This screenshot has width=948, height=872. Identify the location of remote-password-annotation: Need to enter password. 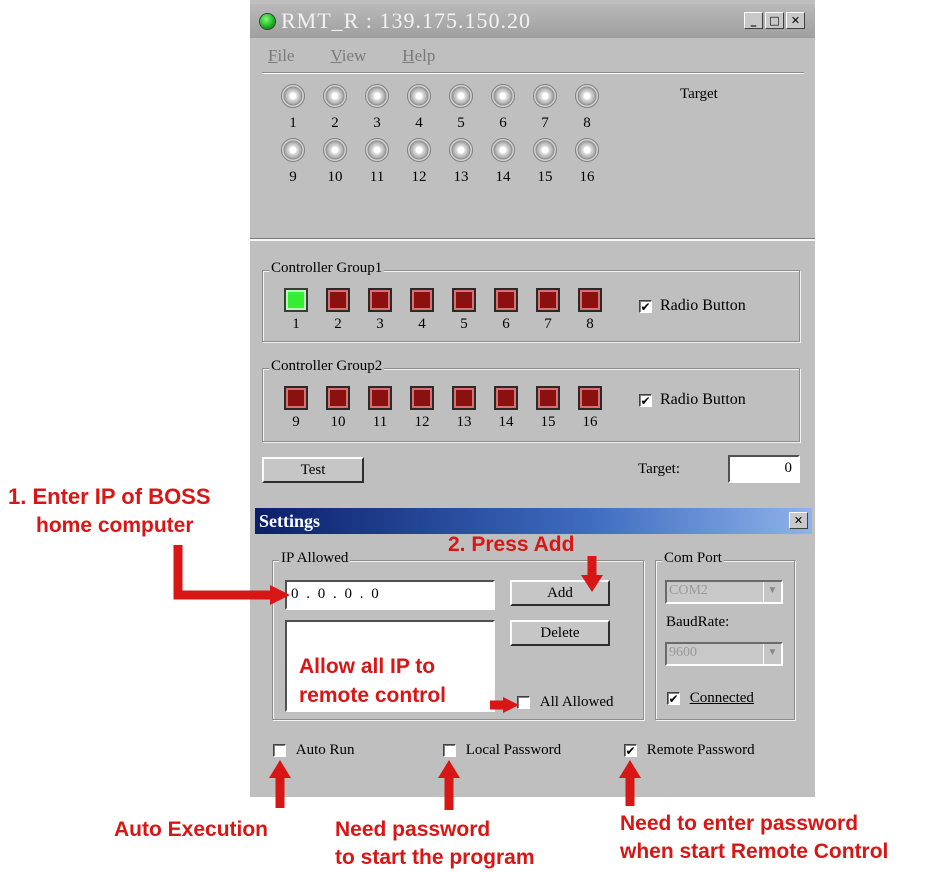
(739, 823).